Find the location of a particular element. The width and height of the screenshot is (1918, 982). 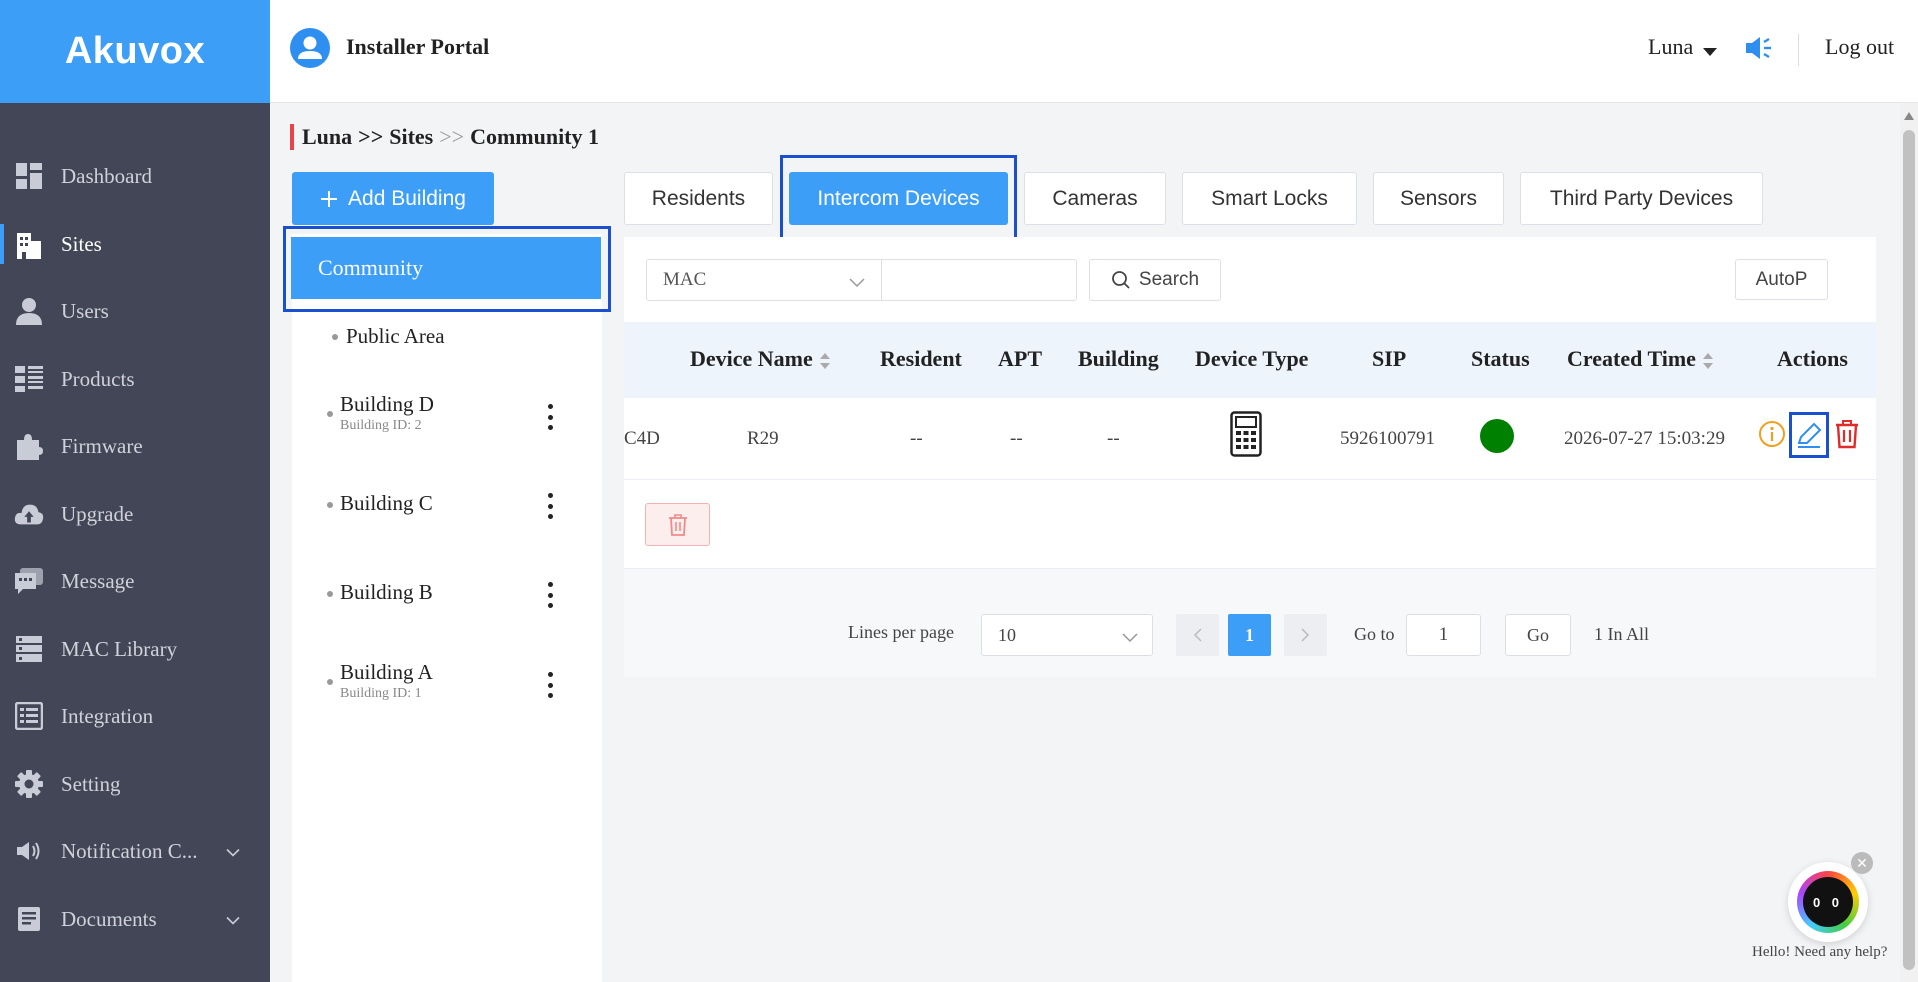

tab-sensors: Sensors is located at coordinates (1438, 198).